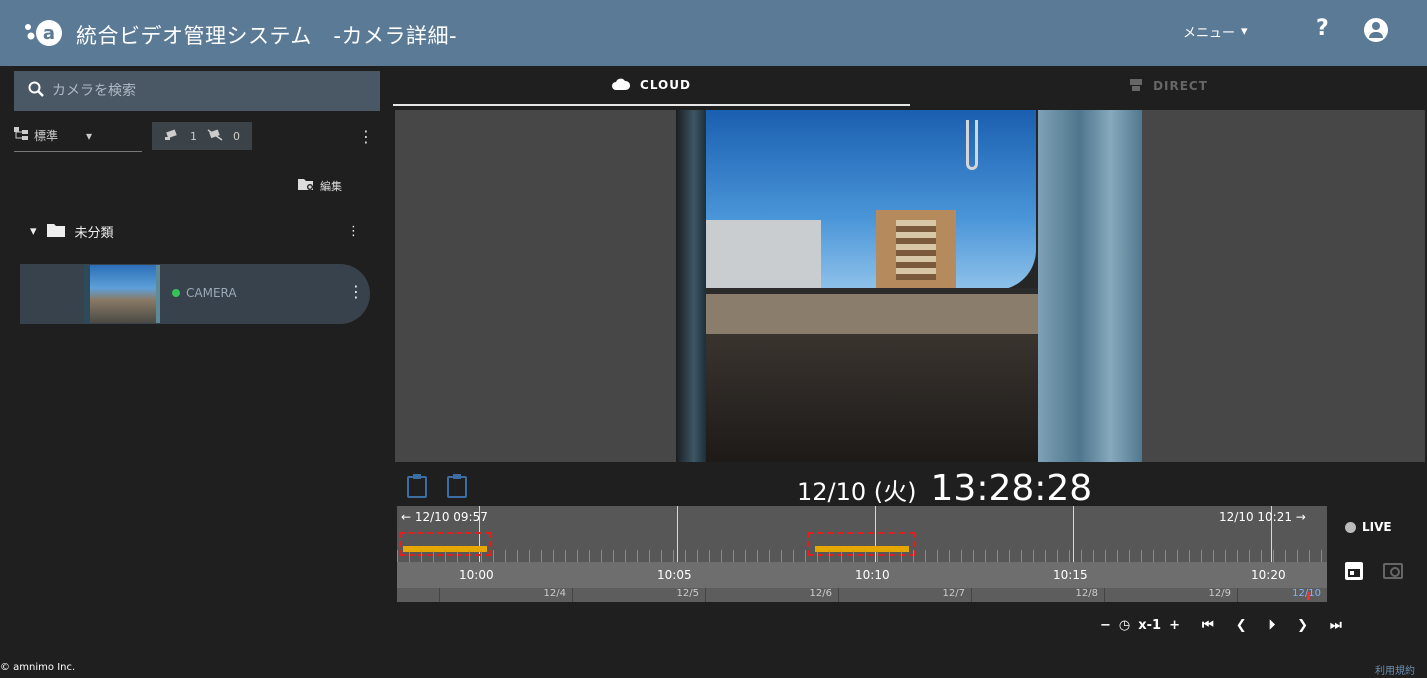 This screenshot has width=1427, height=678. I want to click on folder-row: ▾ 未分類 ⋮, so click(195, 231).